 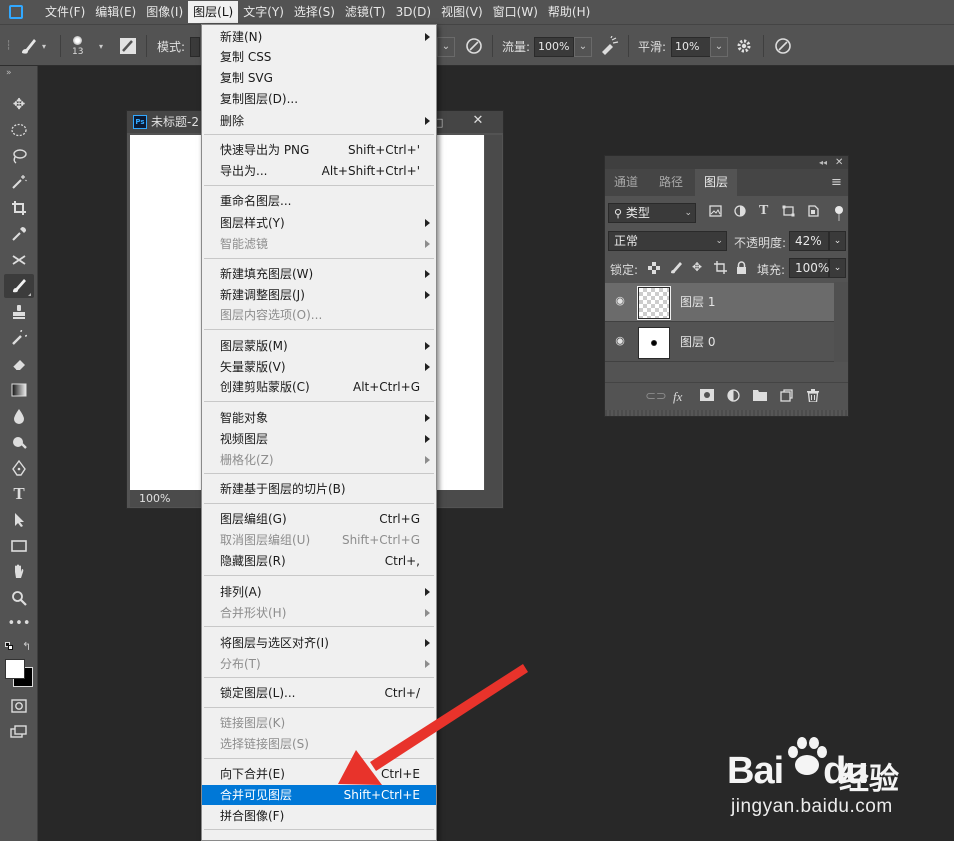 I want to click on clone-stamp-tool-icon, so click(x=19, y=312).